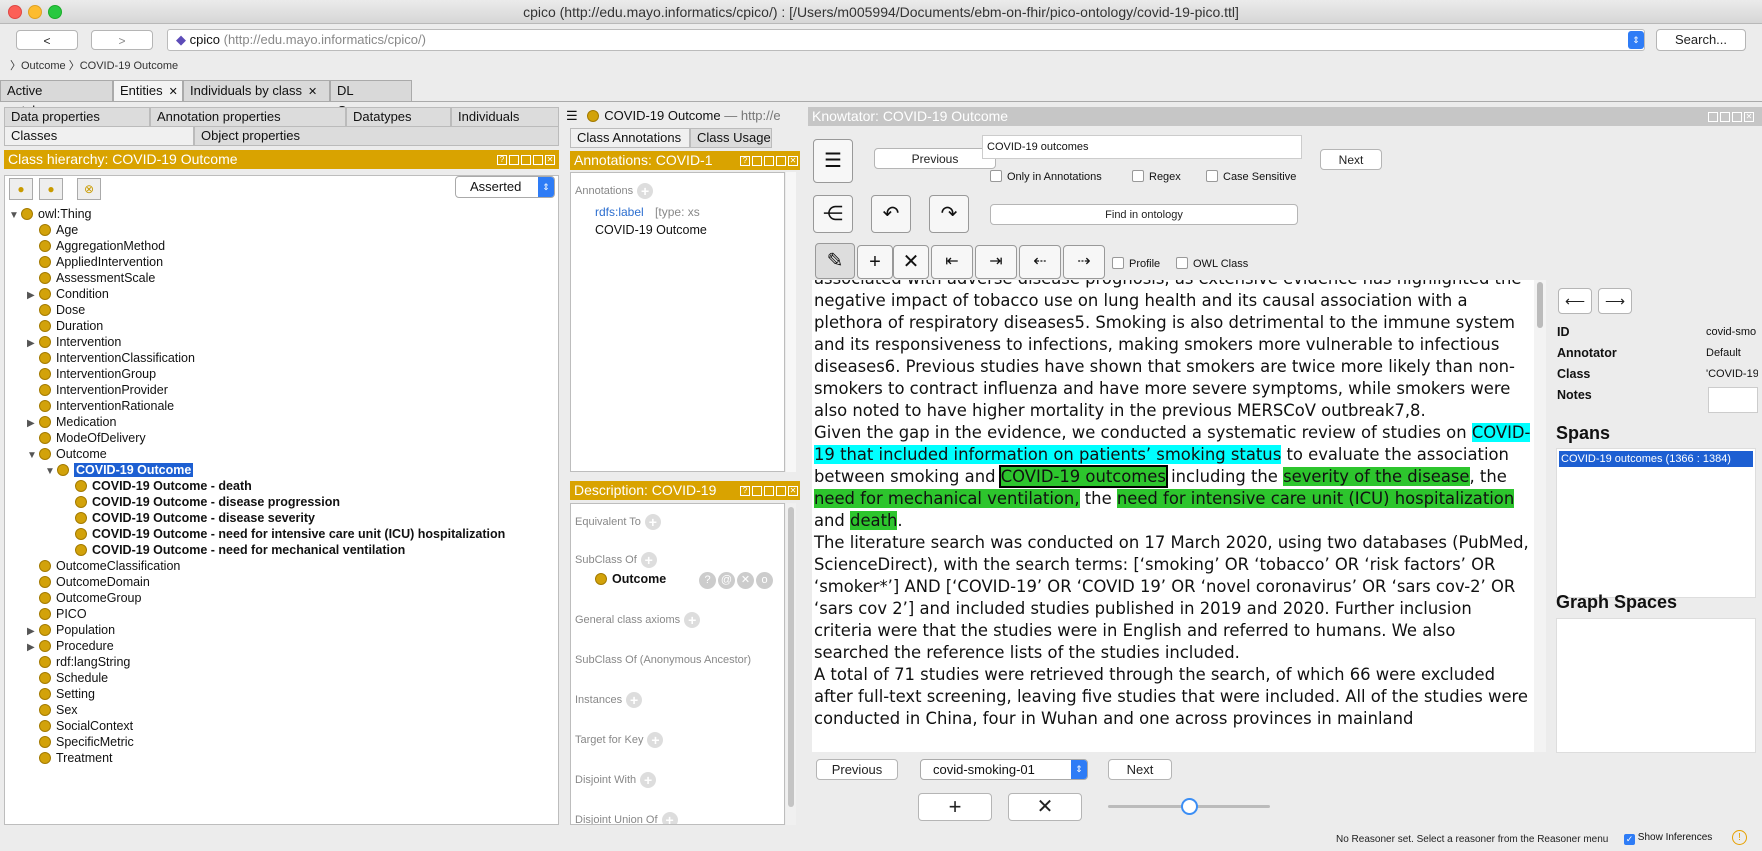  Describe the element at coordinates (1045, 807) in the screenshot. I see `remove-document-button: ✕` at that location.